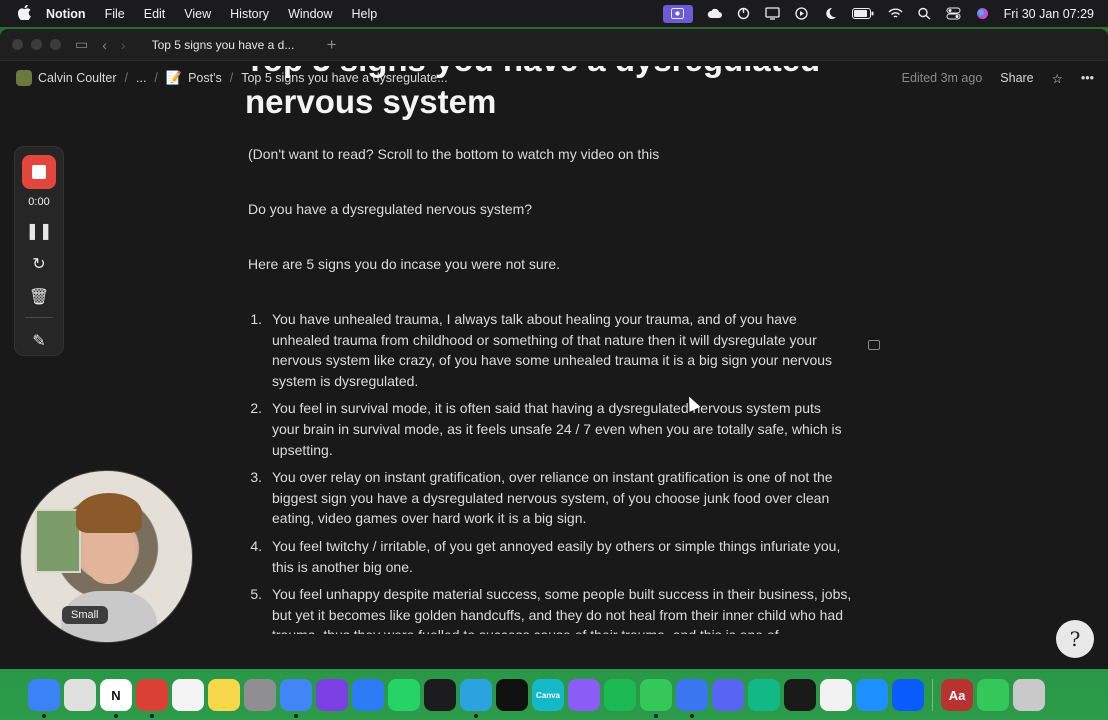 This screenshot has width=1108, height=720. Describe the element at coordinates (953, 13) in the screenshot. I see `control-center-icon` at that location.